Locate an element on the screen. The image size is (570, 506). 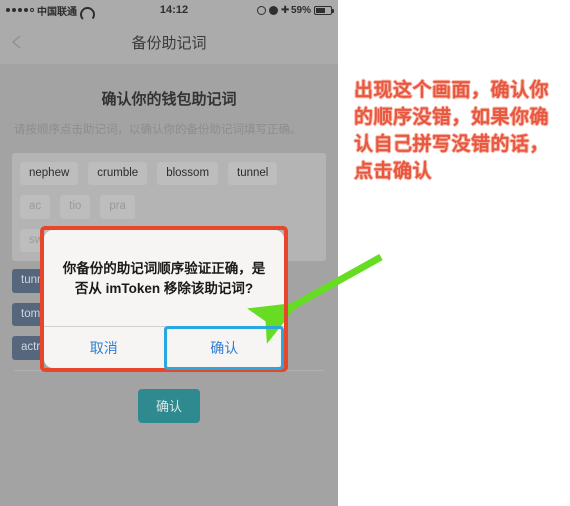
status-bar: 中国联通 14:12 ✚ 59% is located at coordinates (169, 10).